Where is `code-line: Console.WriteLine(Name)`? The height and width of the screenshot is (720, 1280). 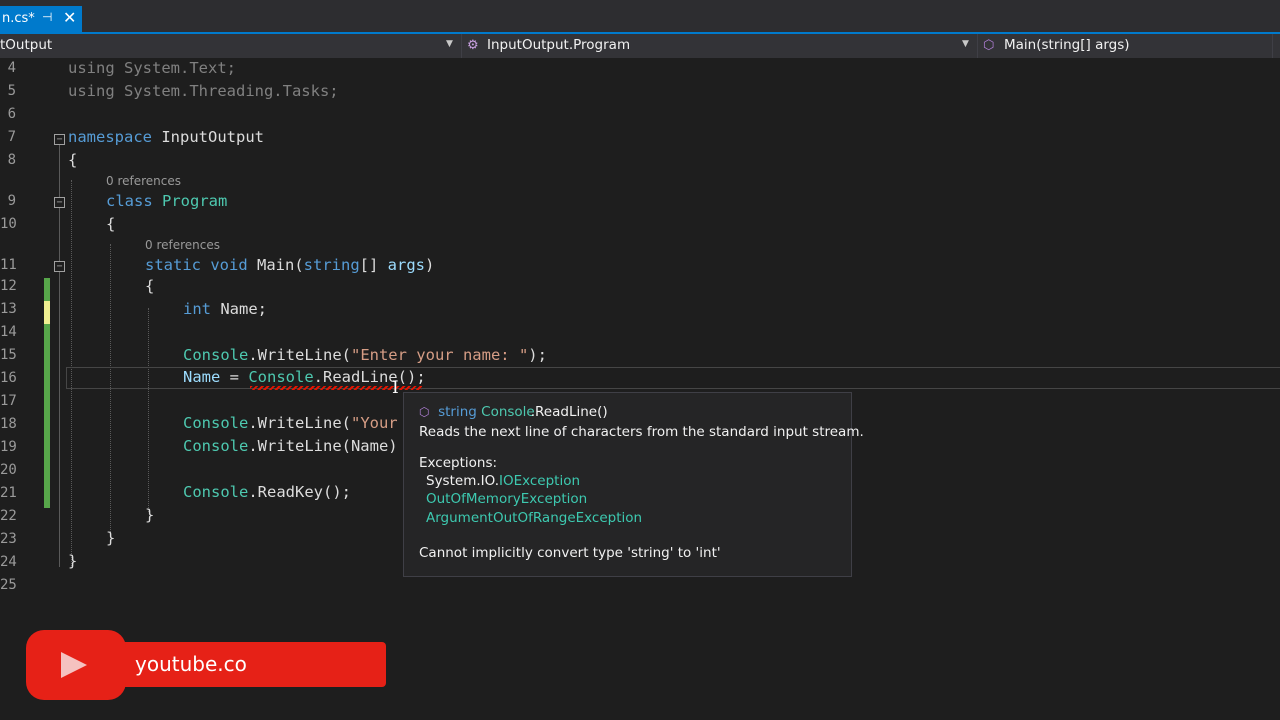
code-line: Console.WriteLine(Name) is located at coordinates (290, 446).